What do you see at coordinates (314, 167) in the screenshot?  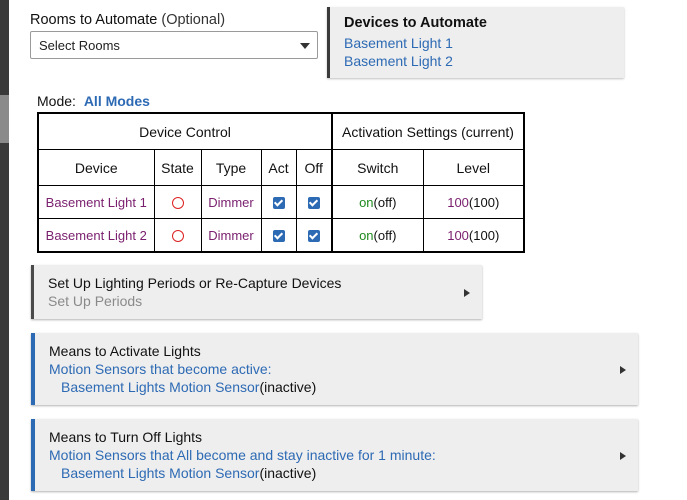 I see `col-header-off: Off` at bounding box center [314, 167].